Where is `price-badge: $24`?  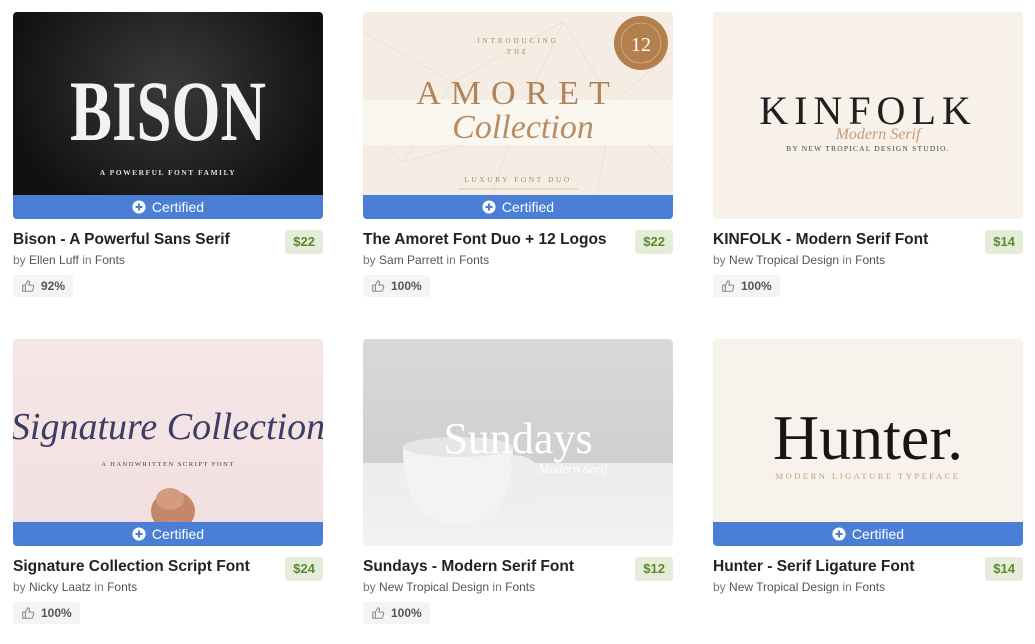
price-badge: $24 is located at coordinates (304, 569).